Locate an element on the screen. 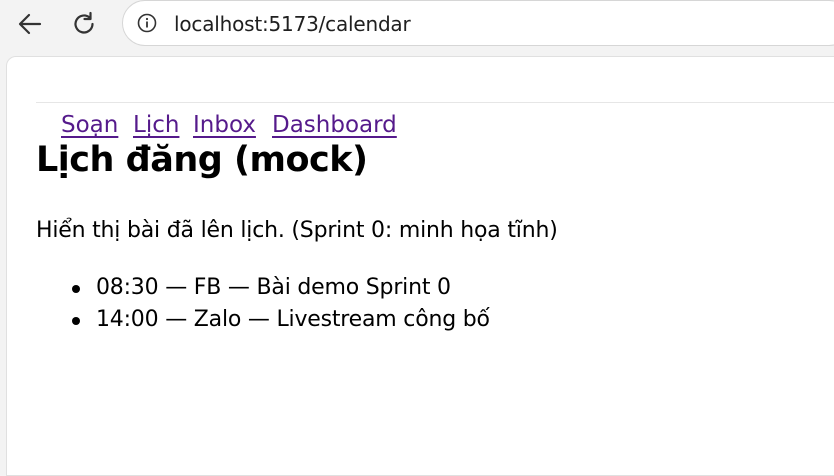 This screenshot has width=834, height=476. arrow-left-icon is located at coordinates (30, 24).